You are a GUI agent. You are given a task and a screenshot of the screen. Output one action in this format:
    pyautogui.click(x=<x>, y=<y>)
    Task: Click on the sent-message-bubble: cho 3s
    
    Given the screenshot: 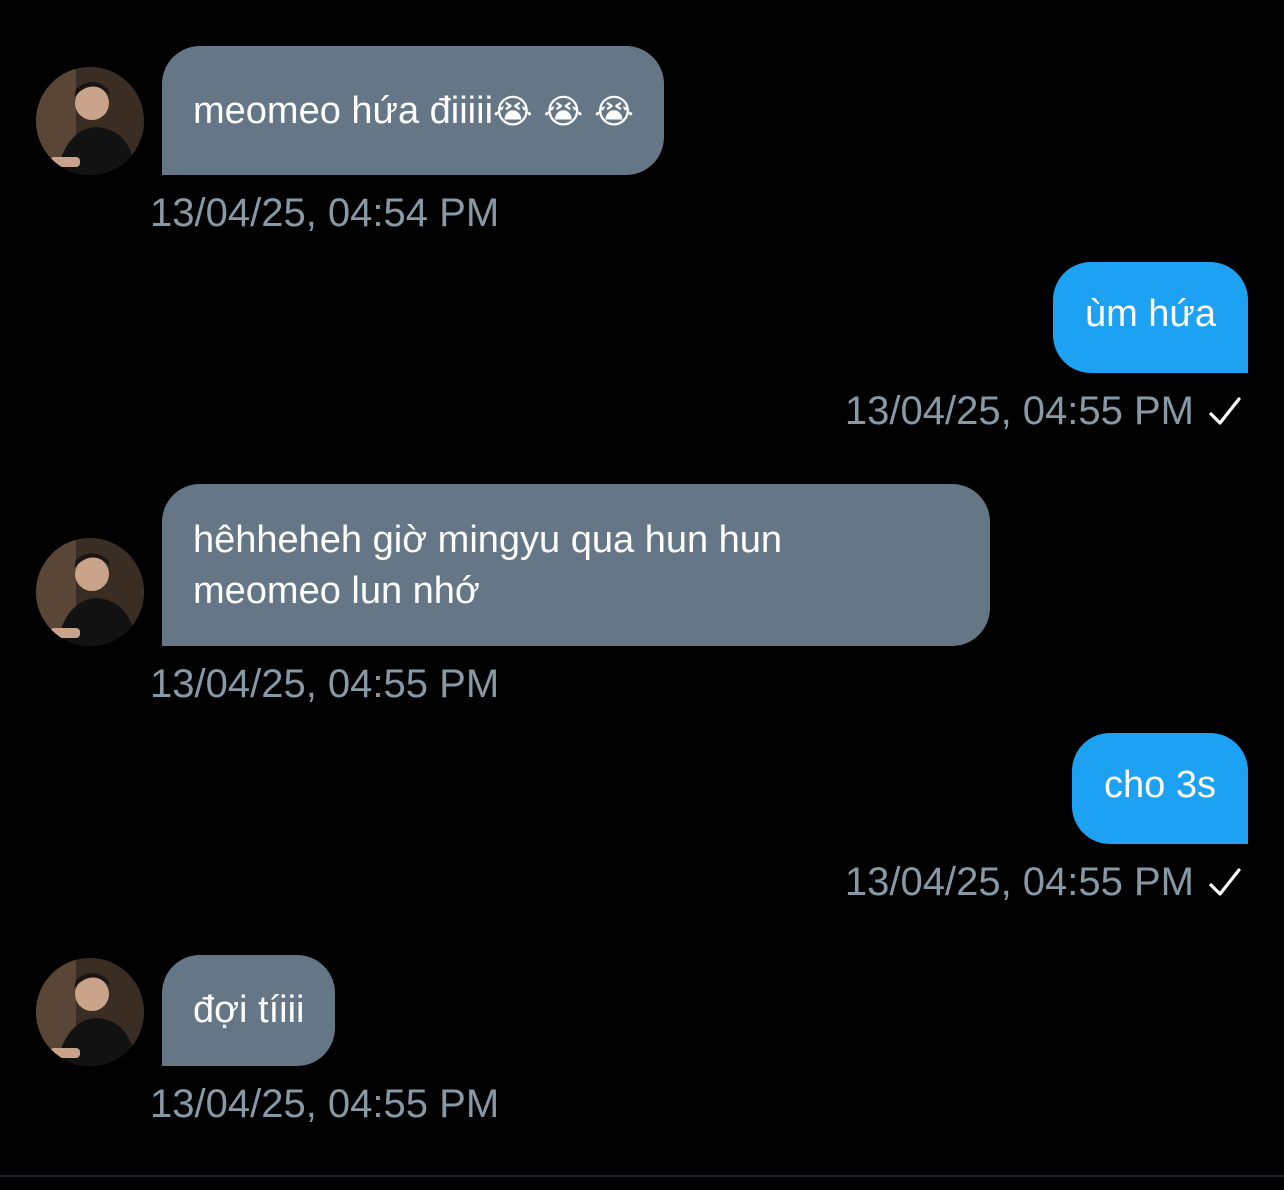 What is the action you would take?
    pyautogui.click(x=1160, y=788)
    